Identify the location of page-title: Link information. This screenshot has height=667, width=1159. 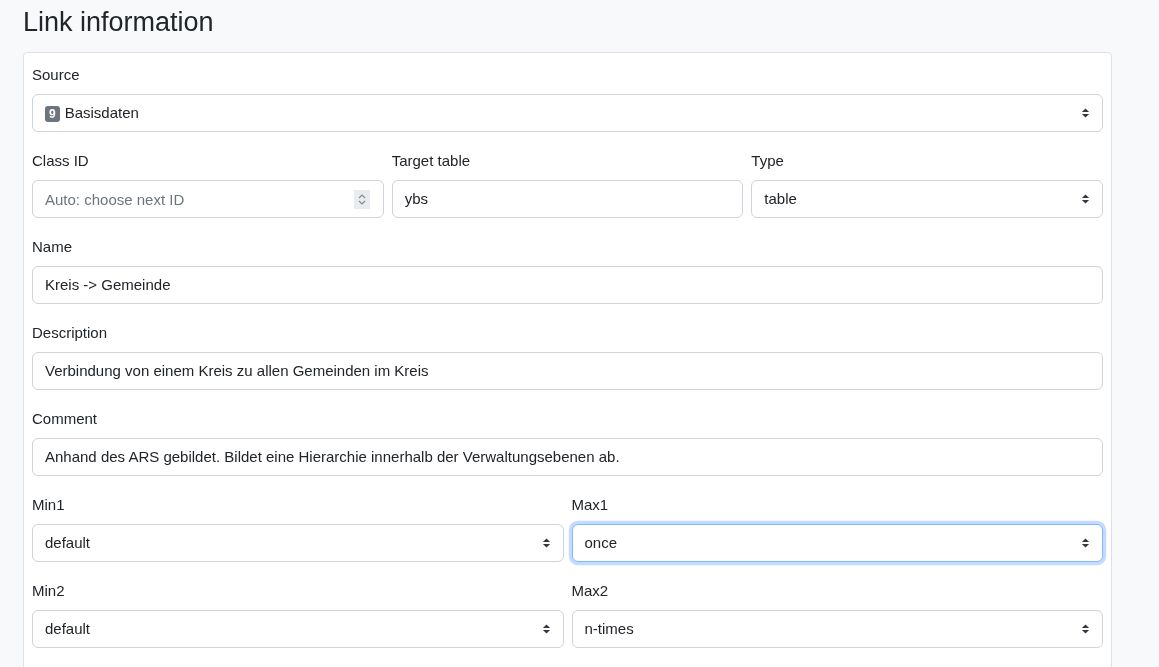
(119, 22).